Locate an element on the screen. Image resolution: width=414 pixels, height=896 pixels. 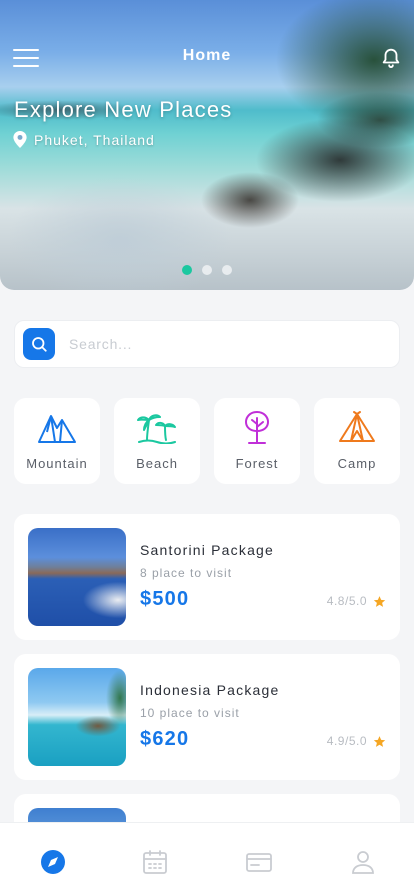
package-name: Indonesia Package is located at coordinates (210, 690).